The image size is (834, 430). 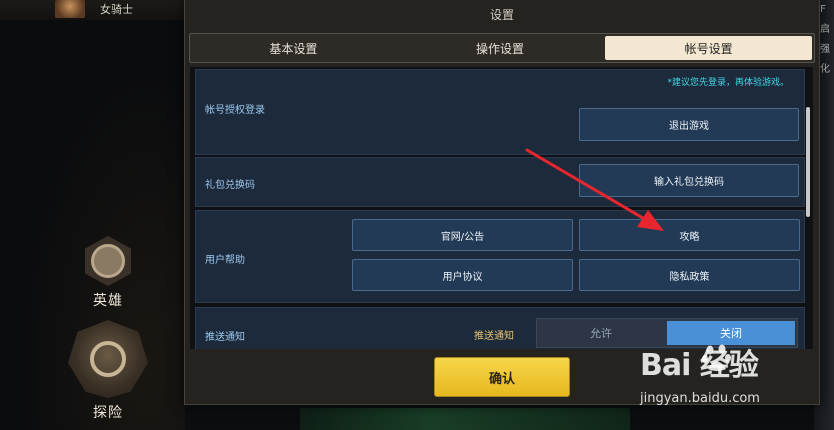 What do you see at coordinates (500, 112) in the screenshot?
I see `account-login-section: *建议您先登录，再体验游戏。 帐号授权登录 退出游戏` at bounding box center [500, 112].